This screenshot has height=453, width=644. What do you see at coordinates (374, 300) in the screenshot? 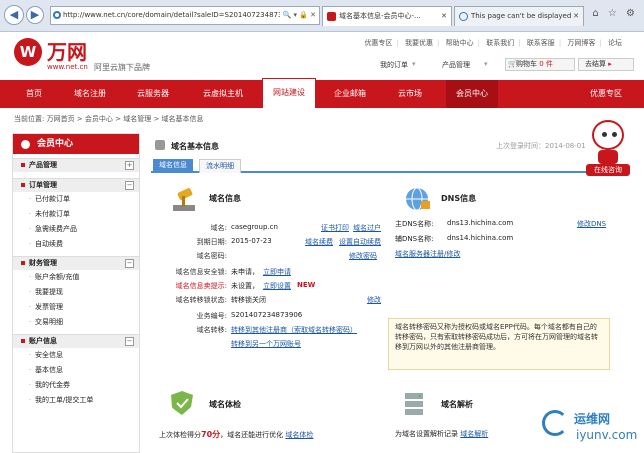
I see `modify-lock-link: 修改` at bounding box center [374, 300].